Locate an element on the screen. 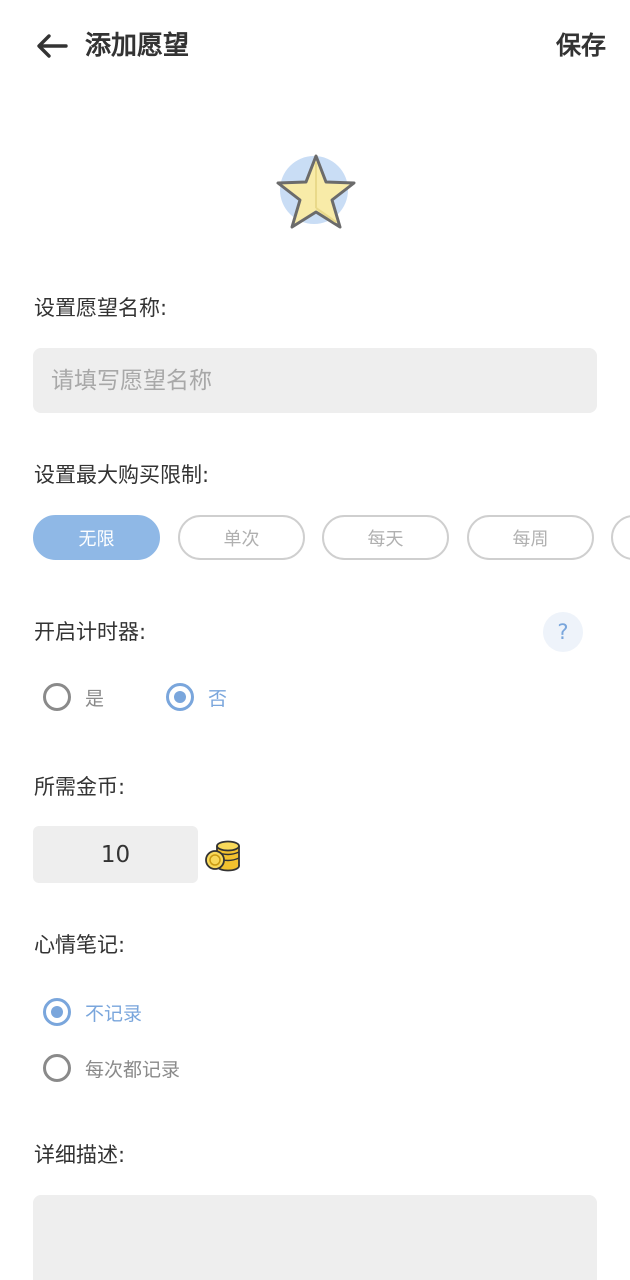 The width and height of the screenshot is (630, 1280). arrow-left-icon is located at coordinates (52, 46).